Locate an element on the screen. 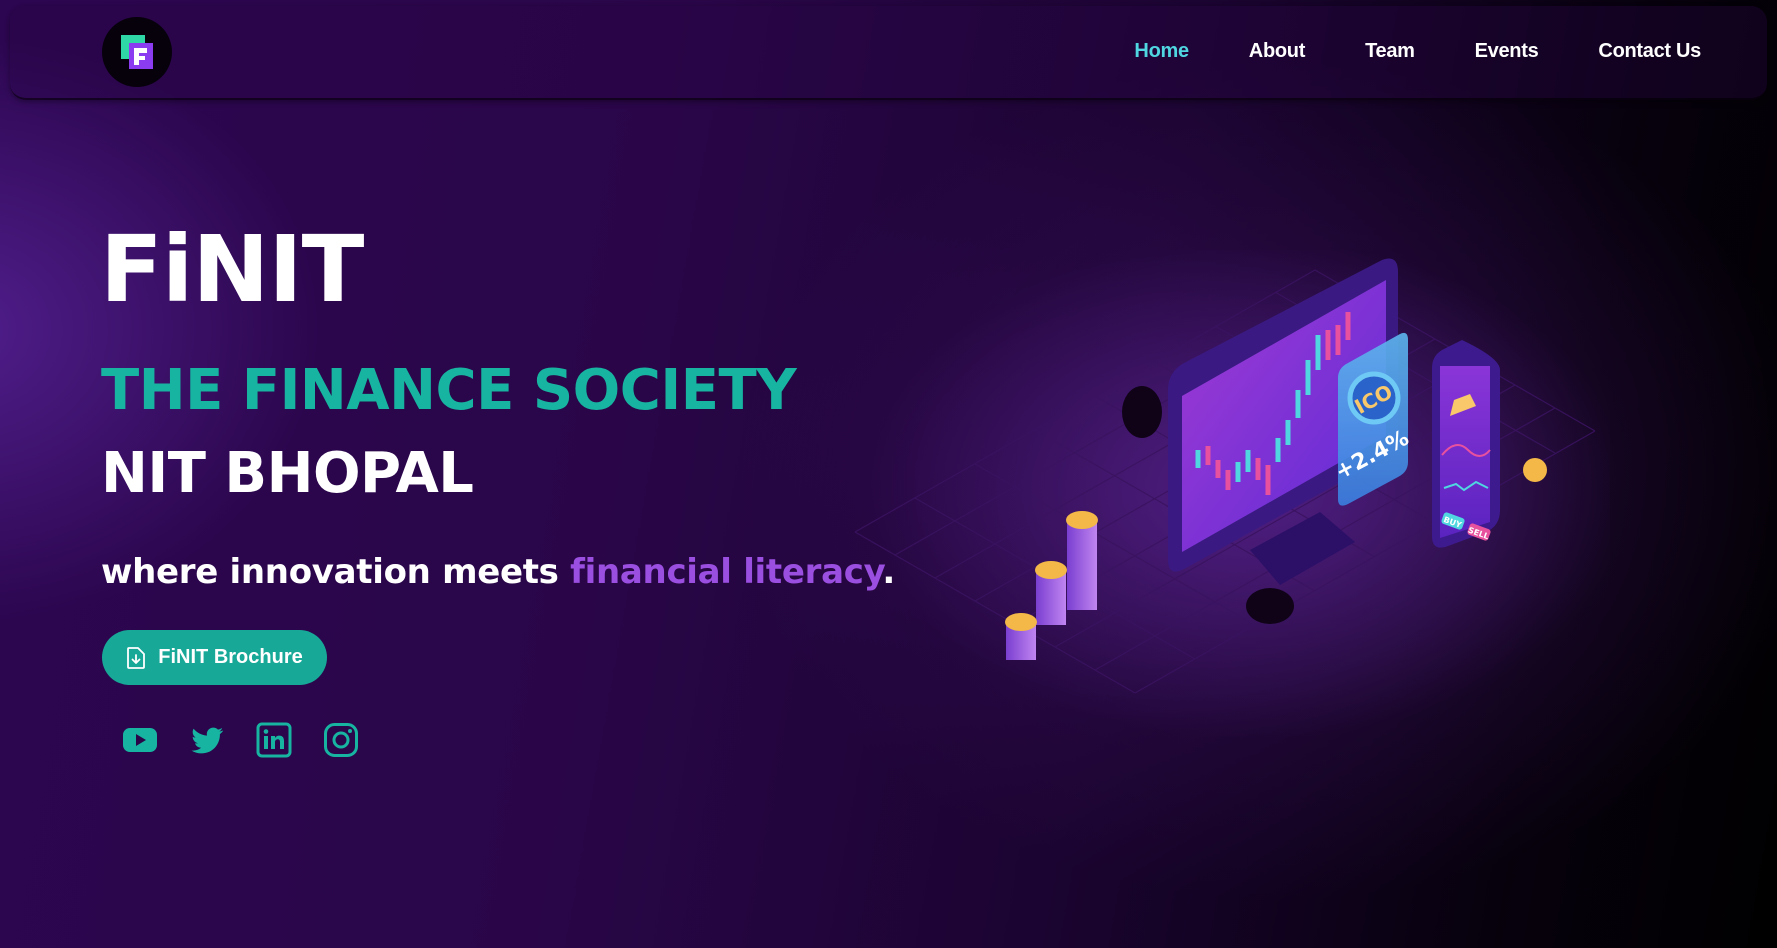 This screenshot has height=948, width=1777. nav-team: Team is located at coordinates (1390, 51).